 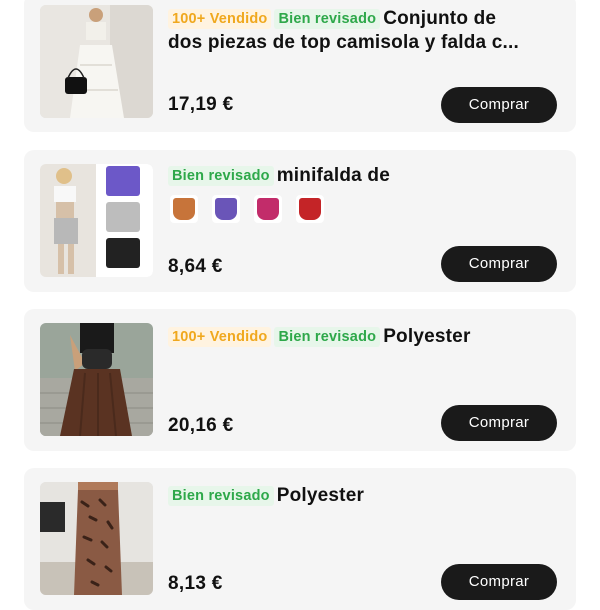 I want to click on product-title: 100+ Vendido Bien revisado Polyester, so click(x=362, y=337).